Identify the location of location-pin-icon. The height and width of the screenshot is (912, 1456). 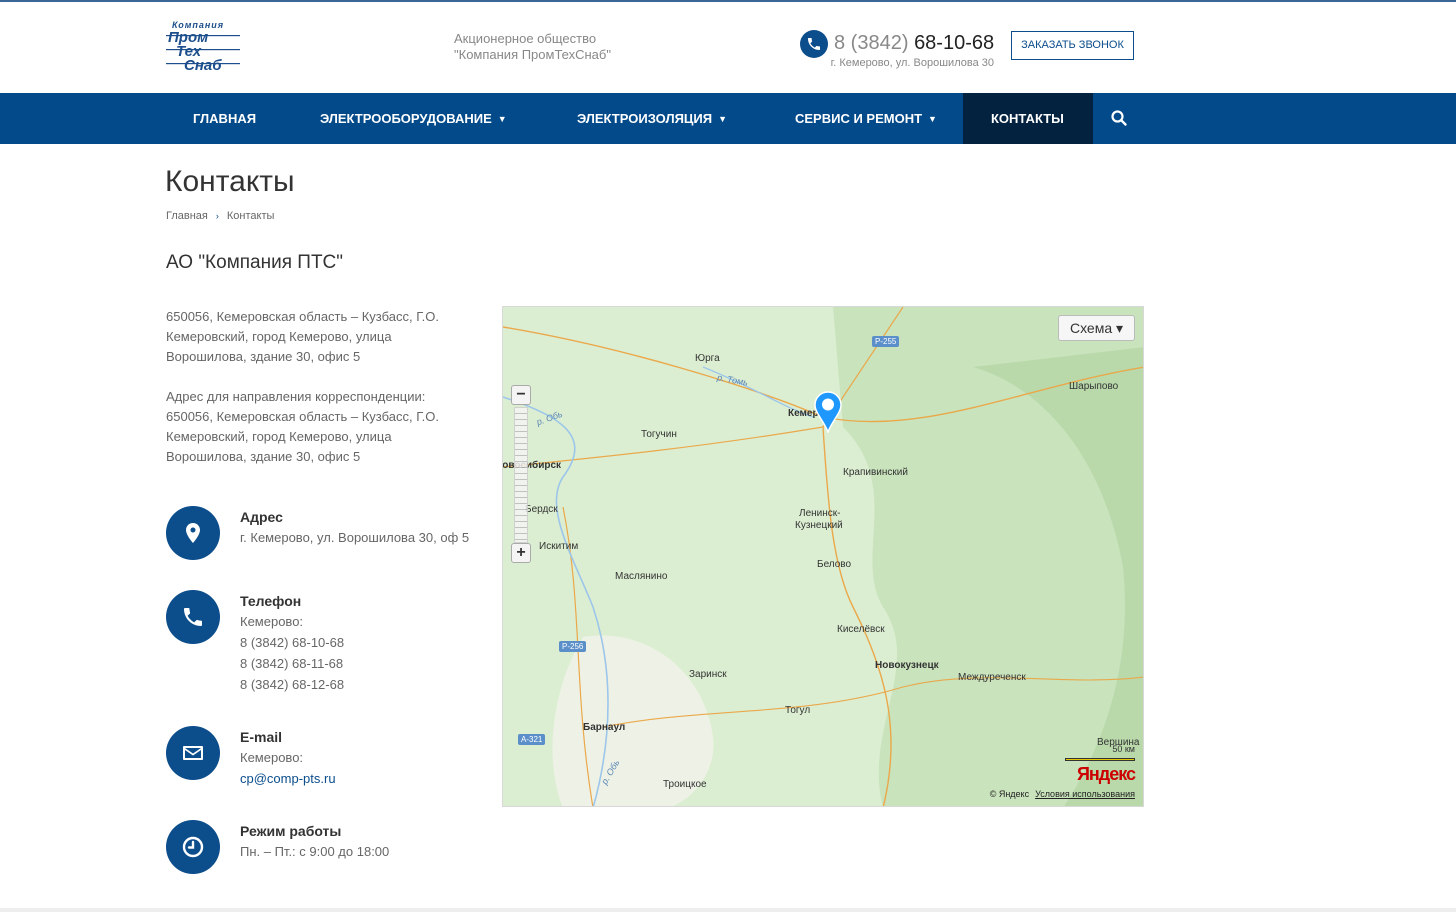
(193, 533).